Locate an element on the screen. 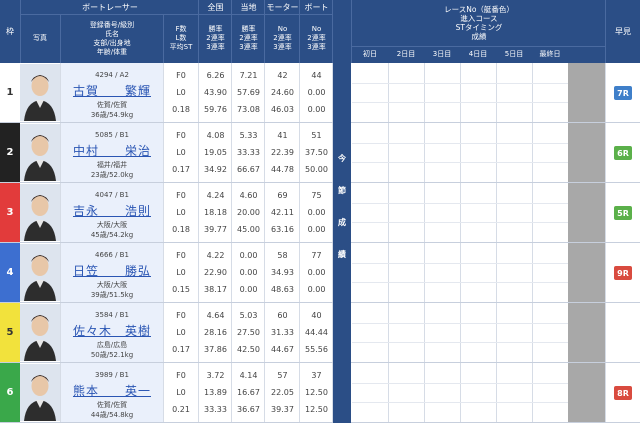 Image resolution: width=640 pixels, height=423 pixels. early-race-badge: 7R is located at coordinates (623, 93).